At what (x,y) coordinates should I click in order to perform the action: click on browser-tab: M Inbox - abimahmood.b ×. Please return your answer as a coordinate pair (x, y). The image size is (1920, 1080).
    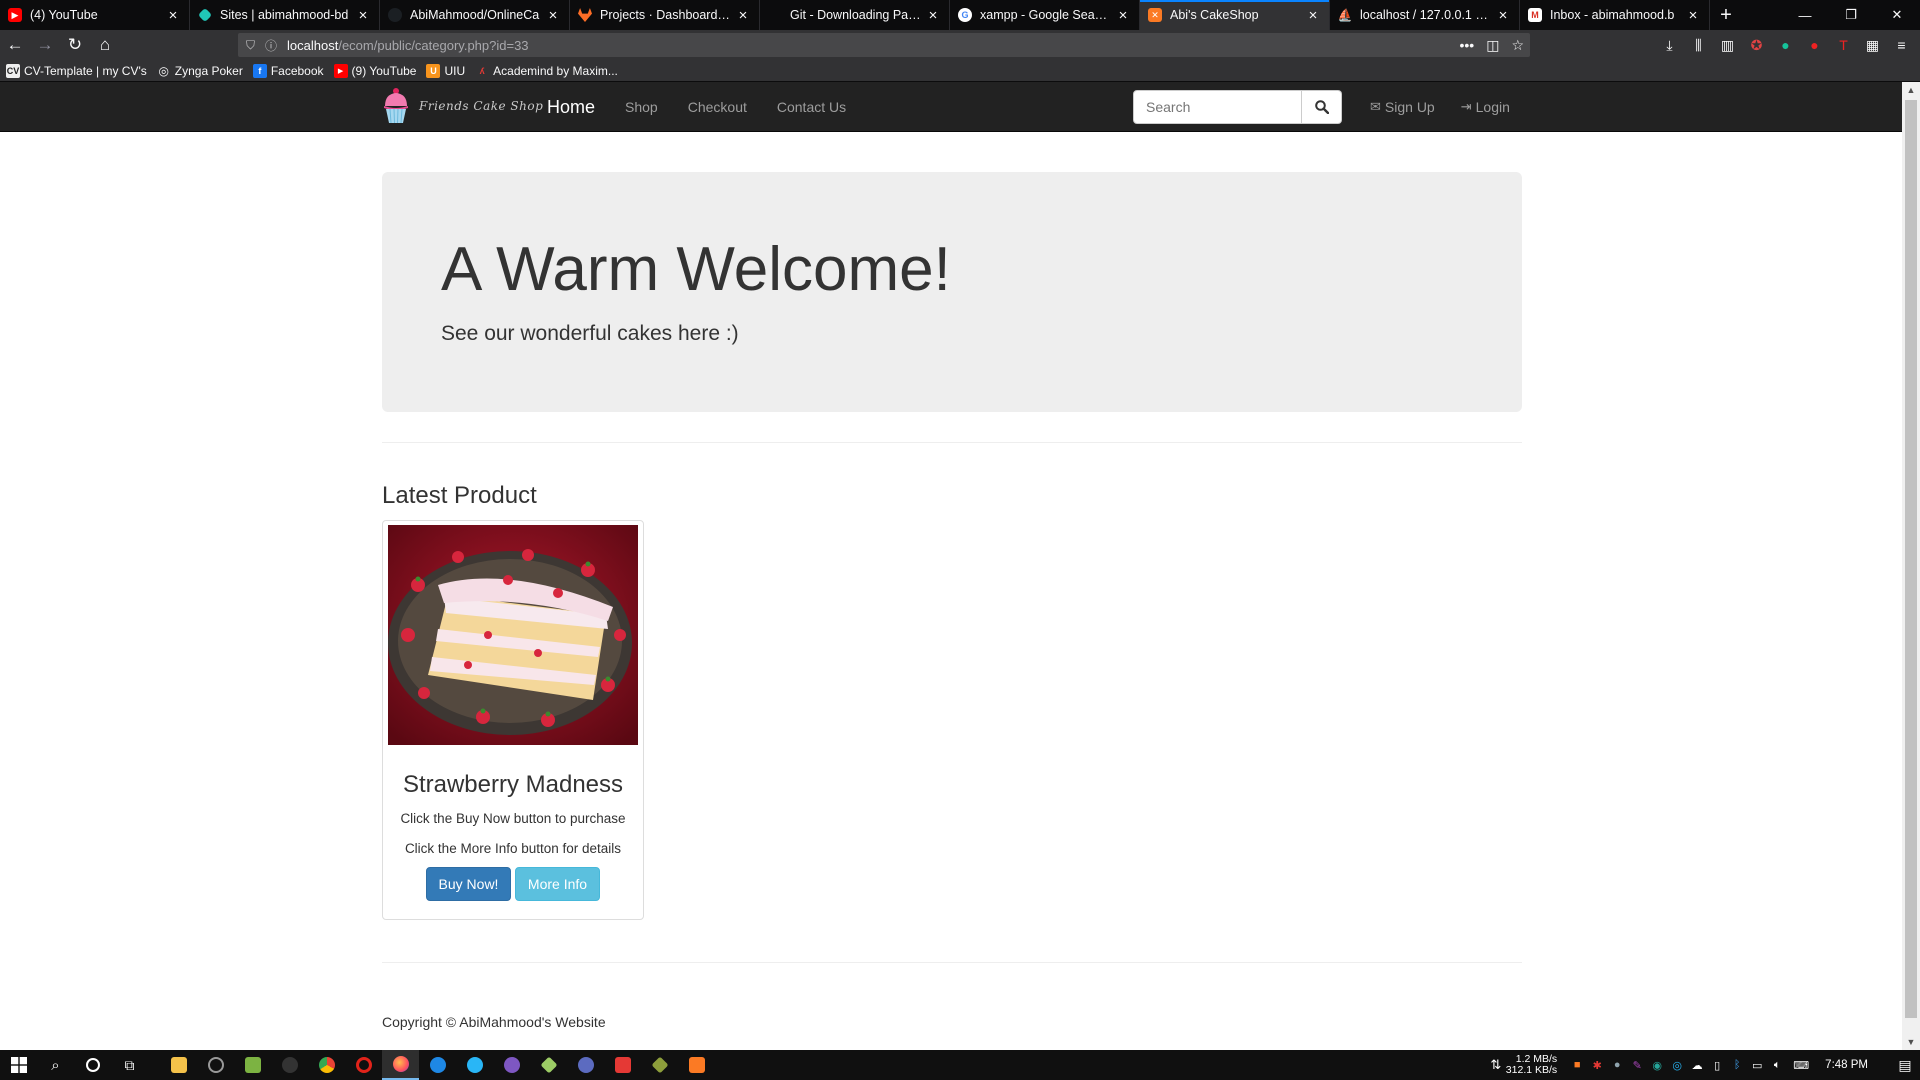
    Looking at the image, I should click on (1615, 15).